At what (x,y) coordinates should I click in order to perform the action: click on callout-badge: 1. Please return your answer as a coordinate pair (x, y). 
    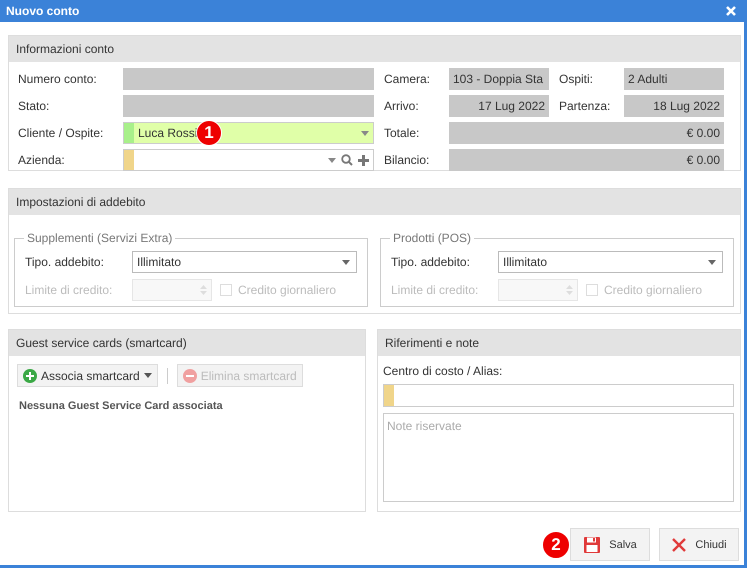
    Looking at the image, I should click on (209, 133).